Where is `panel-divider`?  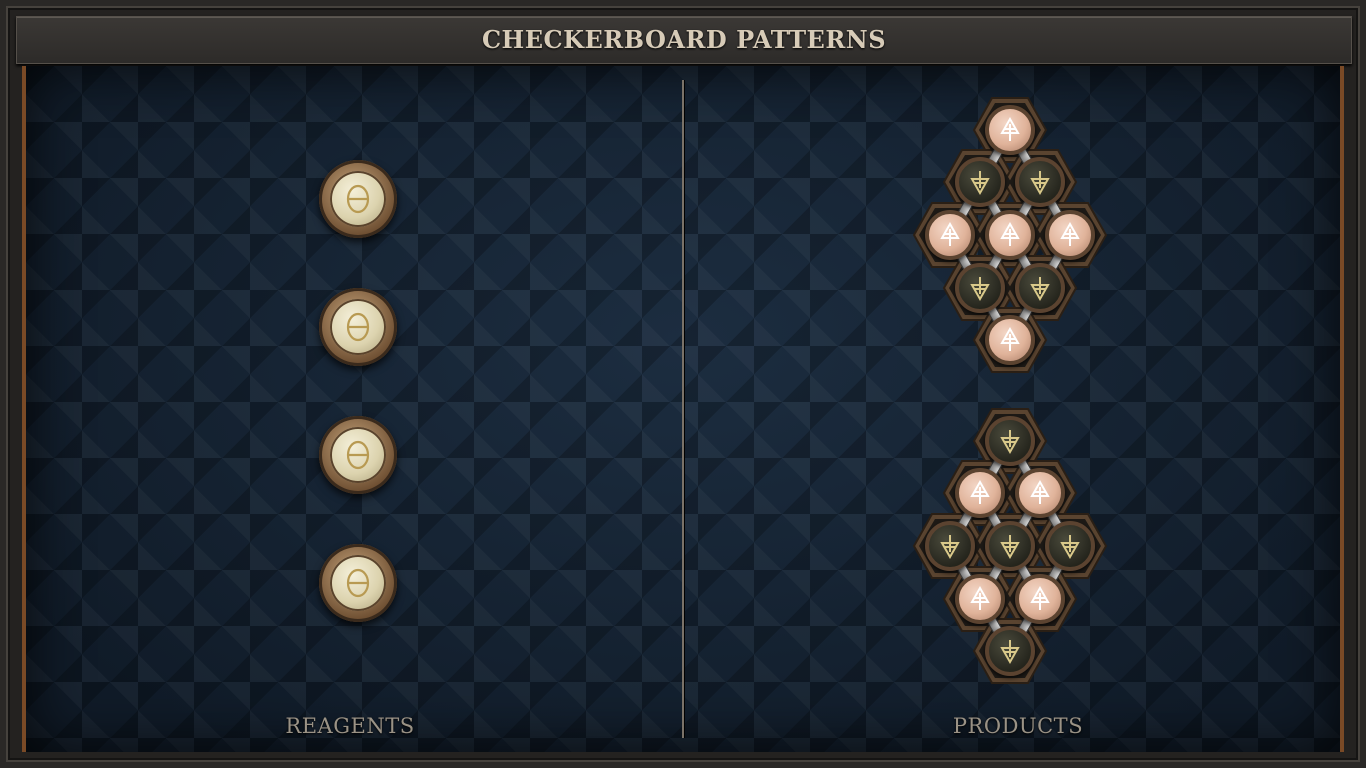
panel-divider is located at coordinates (683, 409).